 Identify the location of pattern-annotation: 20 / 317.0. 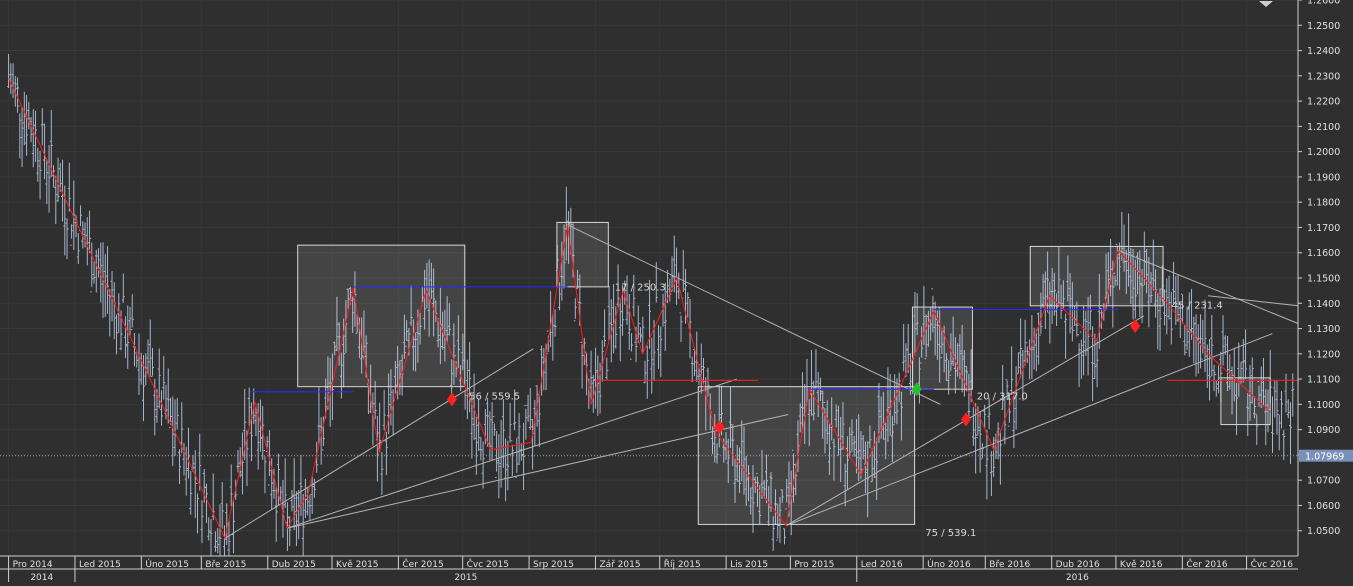
(1002, 396).